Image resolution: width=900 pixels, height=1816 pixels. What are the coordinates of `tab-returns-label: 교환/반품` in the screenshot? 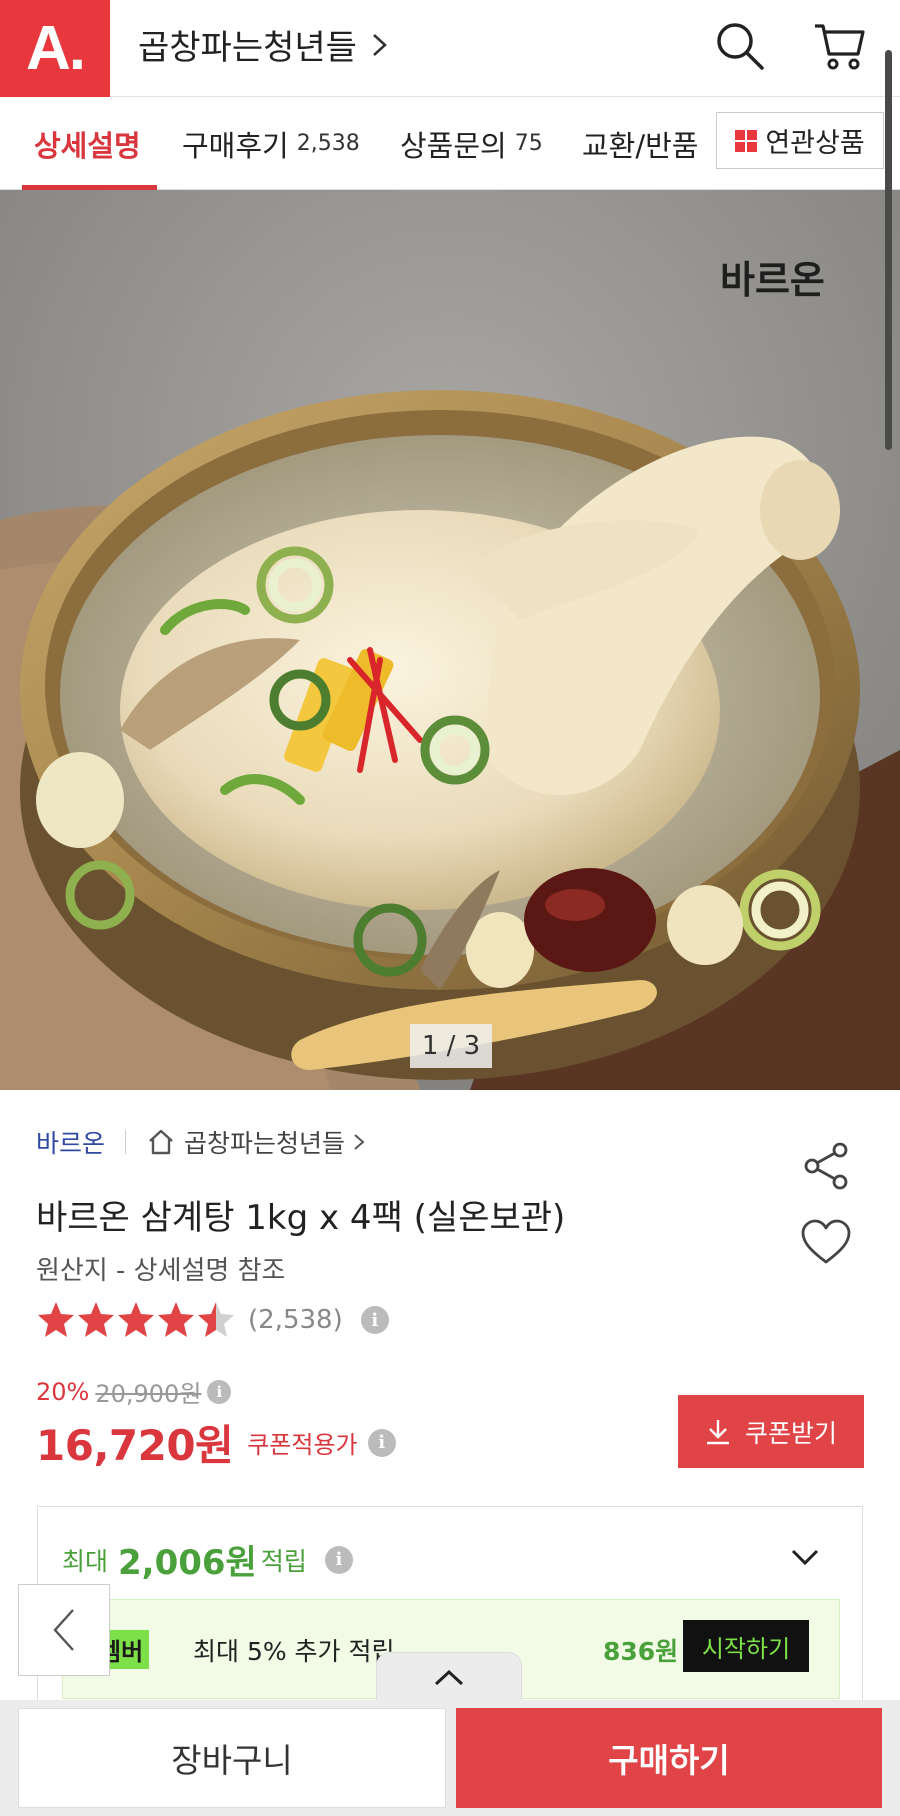 It's located at (640, 145).